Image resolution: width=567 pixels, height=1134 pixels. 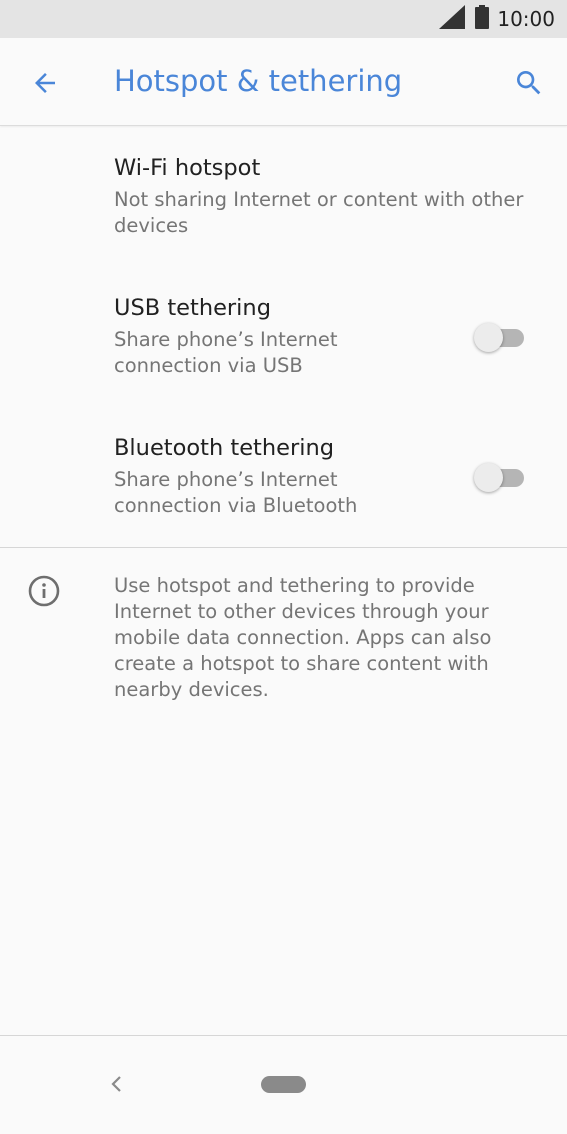 What do you see at coordinates (192, 308) in the screenshot?
I see `pref-title: USB tethering` at bounding box center [192, 308].